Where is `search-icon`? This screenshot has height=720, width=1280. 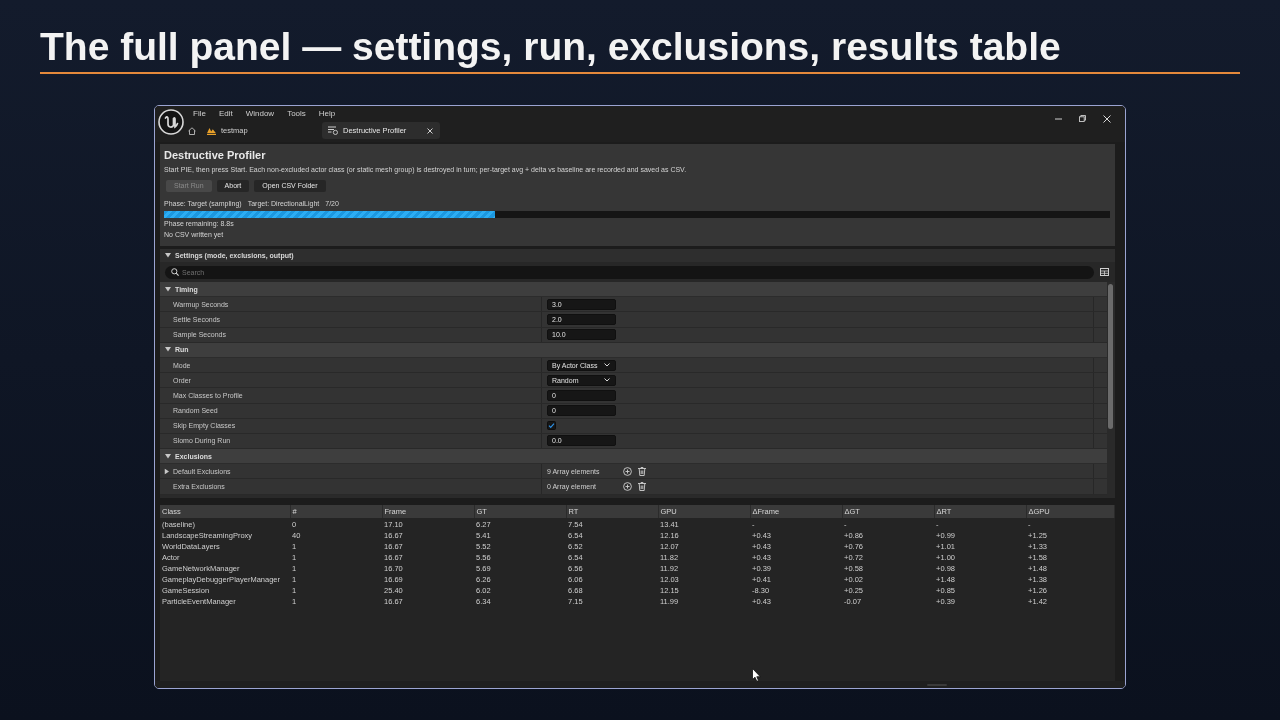
search-icon is located at coordinates (175, 272).